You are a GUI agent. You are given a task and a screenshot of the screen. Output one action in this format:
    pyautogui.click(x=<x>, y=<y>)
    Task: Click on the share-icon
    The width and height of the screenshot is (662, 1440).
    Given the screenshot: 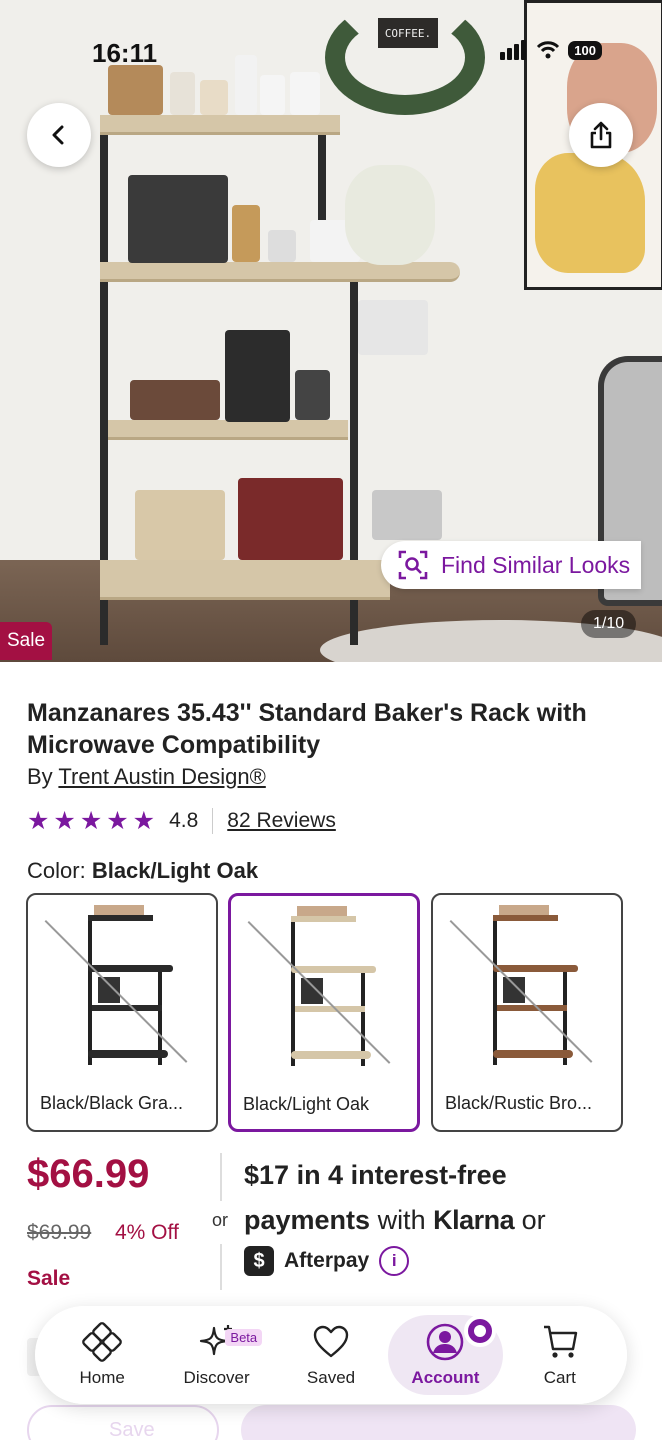 What is the action you would take?
    pyautogui.click(x=601, y=135)
    